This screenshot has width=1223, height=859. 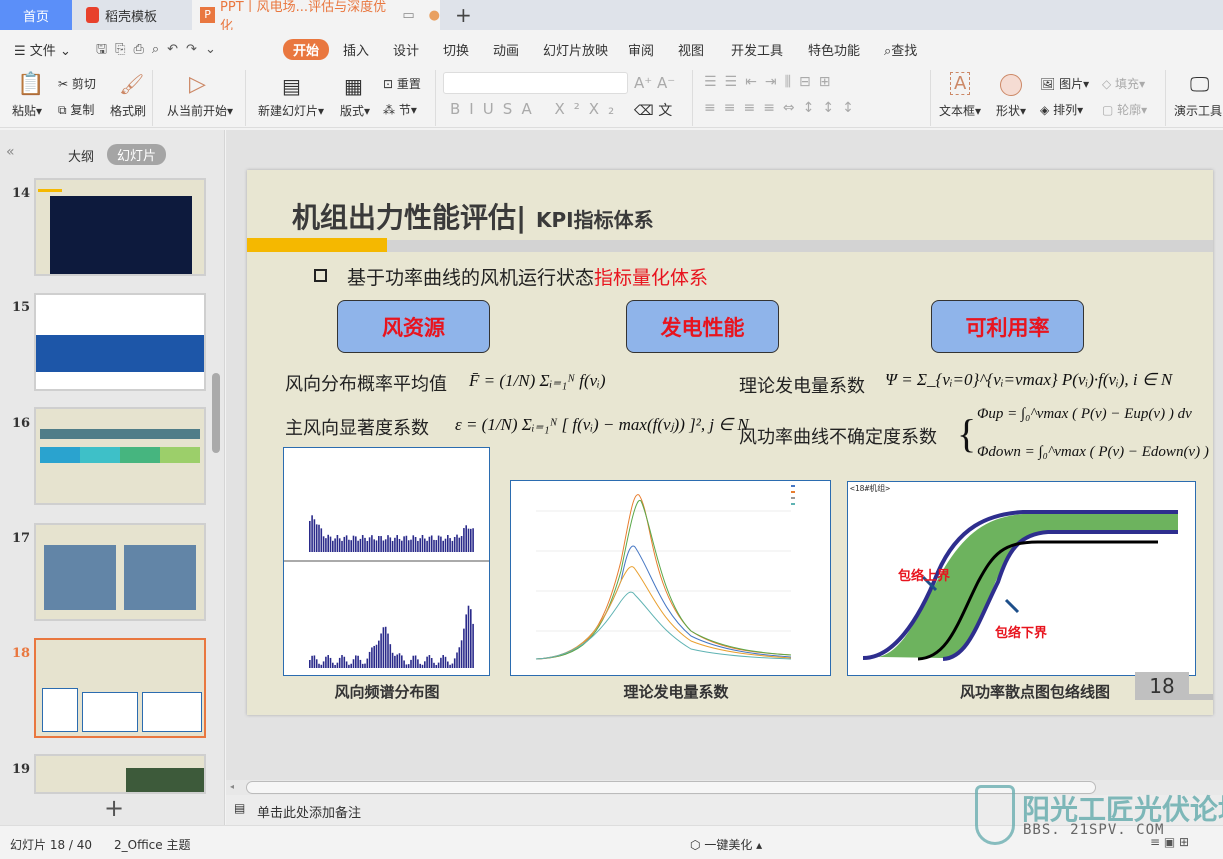 What do you see at coordinates (783, 108) in the screenshot?
I see `alignment-buttons: ≡≡≡≡⇔↕↕↕` at bounding box center [783, 108].